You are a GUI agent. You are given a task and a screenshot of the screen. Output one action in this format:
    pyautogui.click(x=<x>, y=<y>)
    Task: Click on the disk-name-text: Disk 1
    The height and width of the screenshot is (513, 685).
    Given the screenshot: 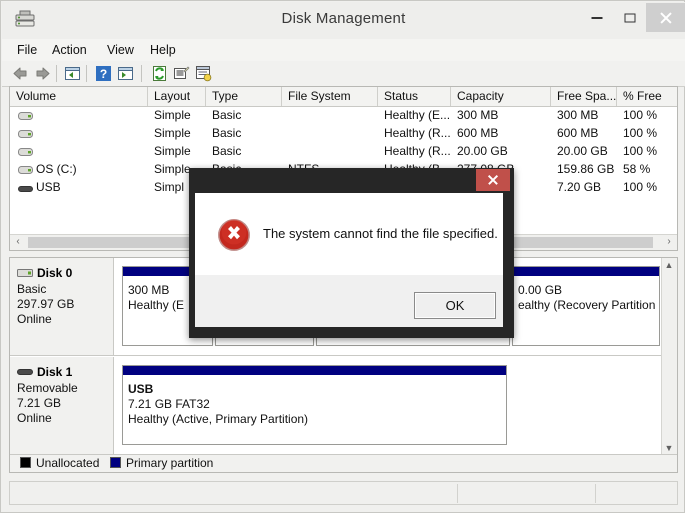 What is the action you would take?
    pyautogui.click(x=55, y=372)
    